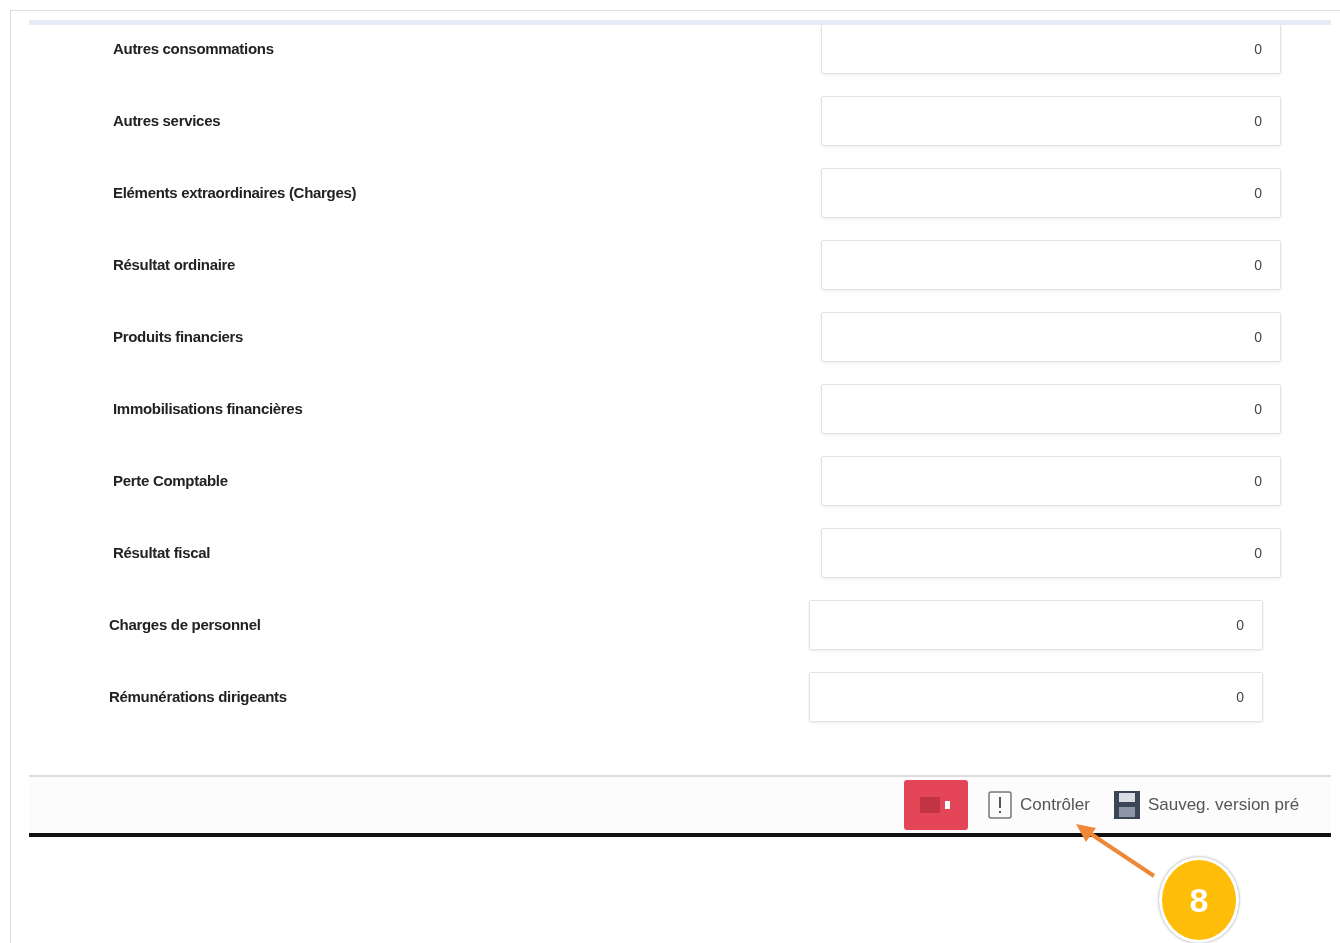 The width and height of the screenshot is (1340, 943). I want to click on field-label: Autres services, so click(167, 120).